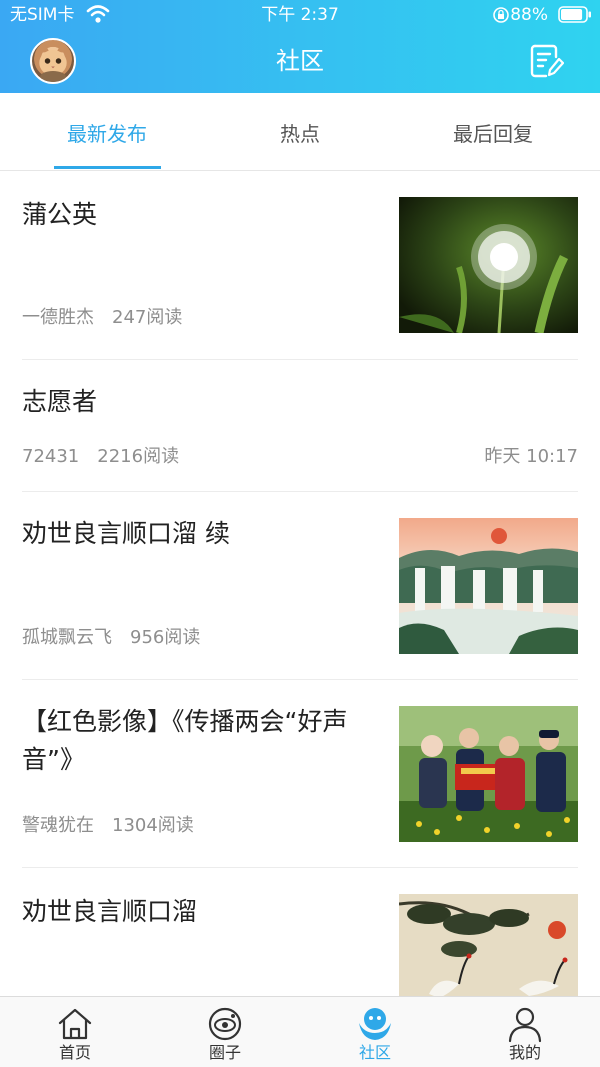 This screenshot has height=1067, width=600. I want to click on post-read-count: 2216阅读, so click(138, 456).